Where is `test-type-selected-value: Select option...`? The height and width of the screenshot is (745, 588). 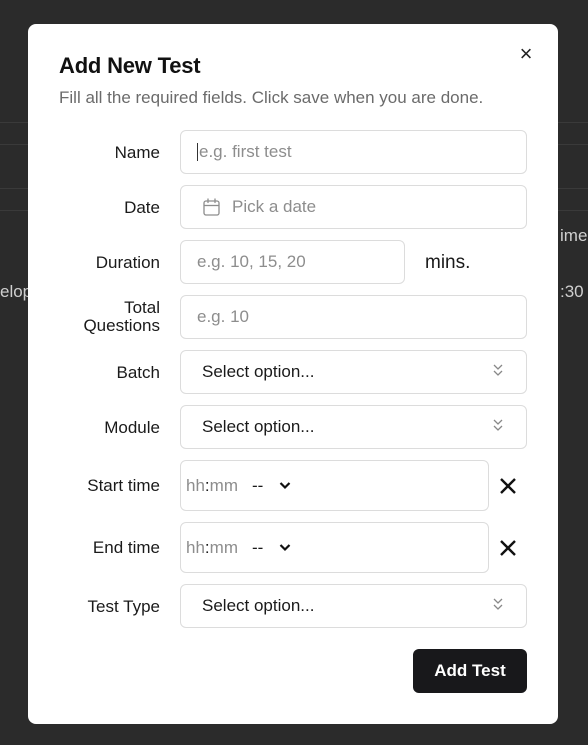
test-type-selected-value: Select option... is located at coordinates (258, 605).